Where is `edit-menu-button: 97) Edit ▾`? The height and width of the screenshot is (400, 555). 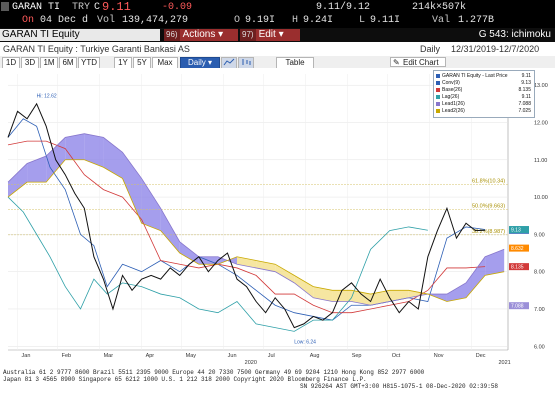 edit-menu-button: 97) Edit ▾ is located at coordinates (270, 35).